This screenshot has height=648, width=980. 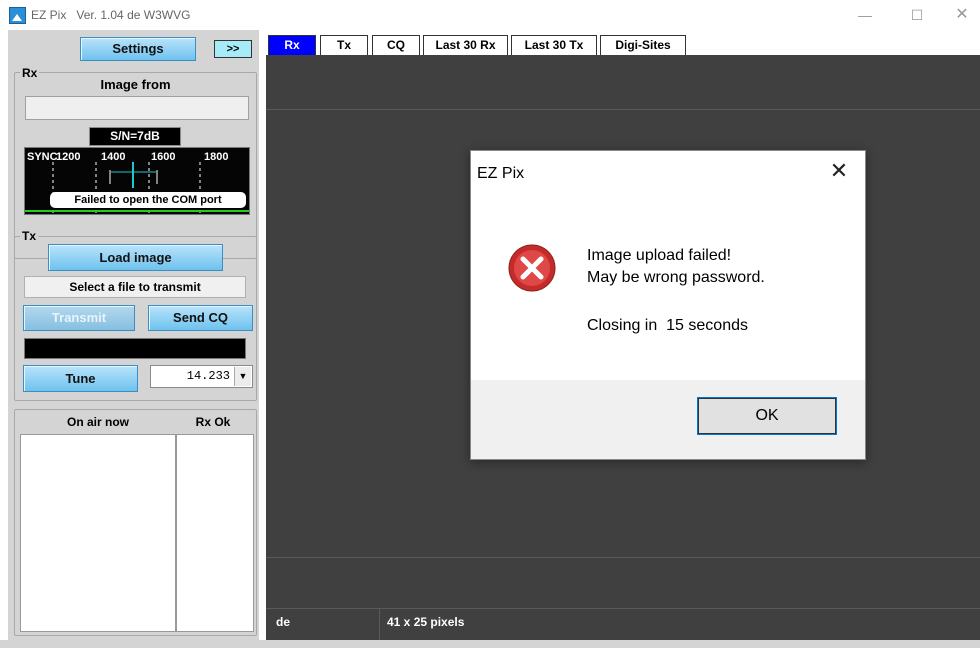 I want to click on dialog-title: EZ Pix, so click(x=501, y=173).